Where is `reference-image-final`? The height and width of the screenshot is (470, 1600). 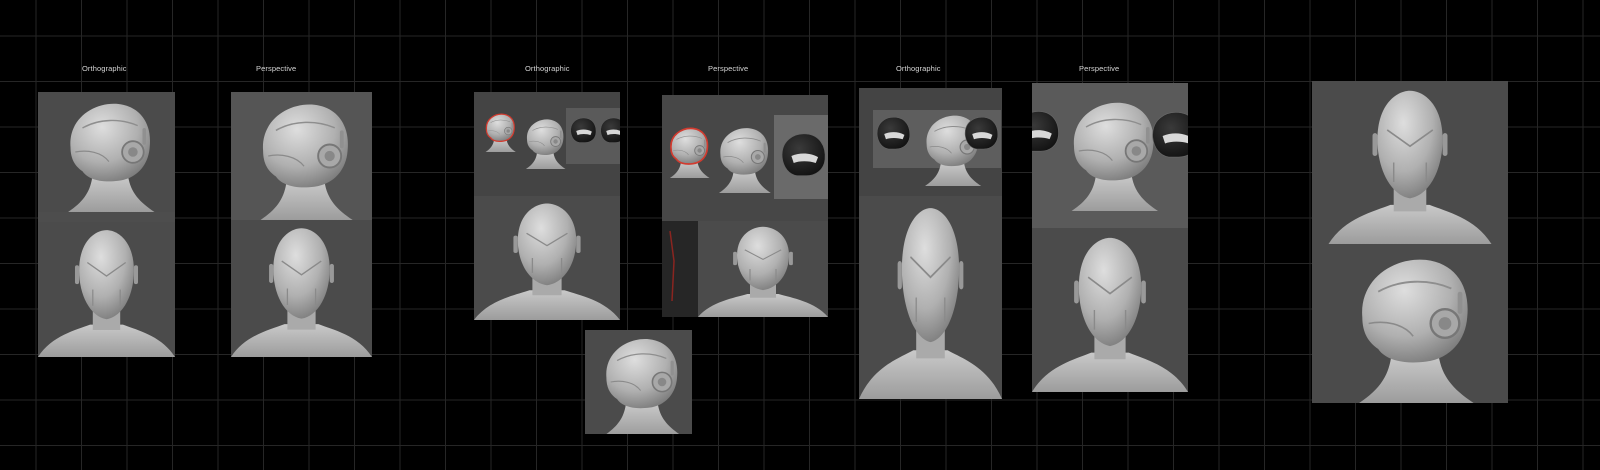 reference-image-final is located at coordinates (1410, 242).